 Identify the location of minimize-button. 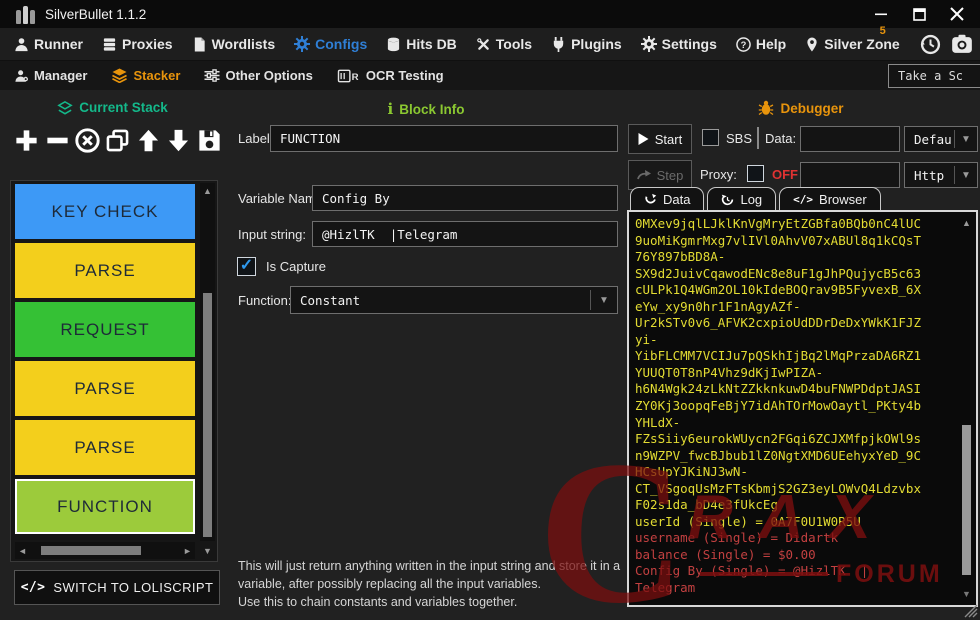
(881, 14).